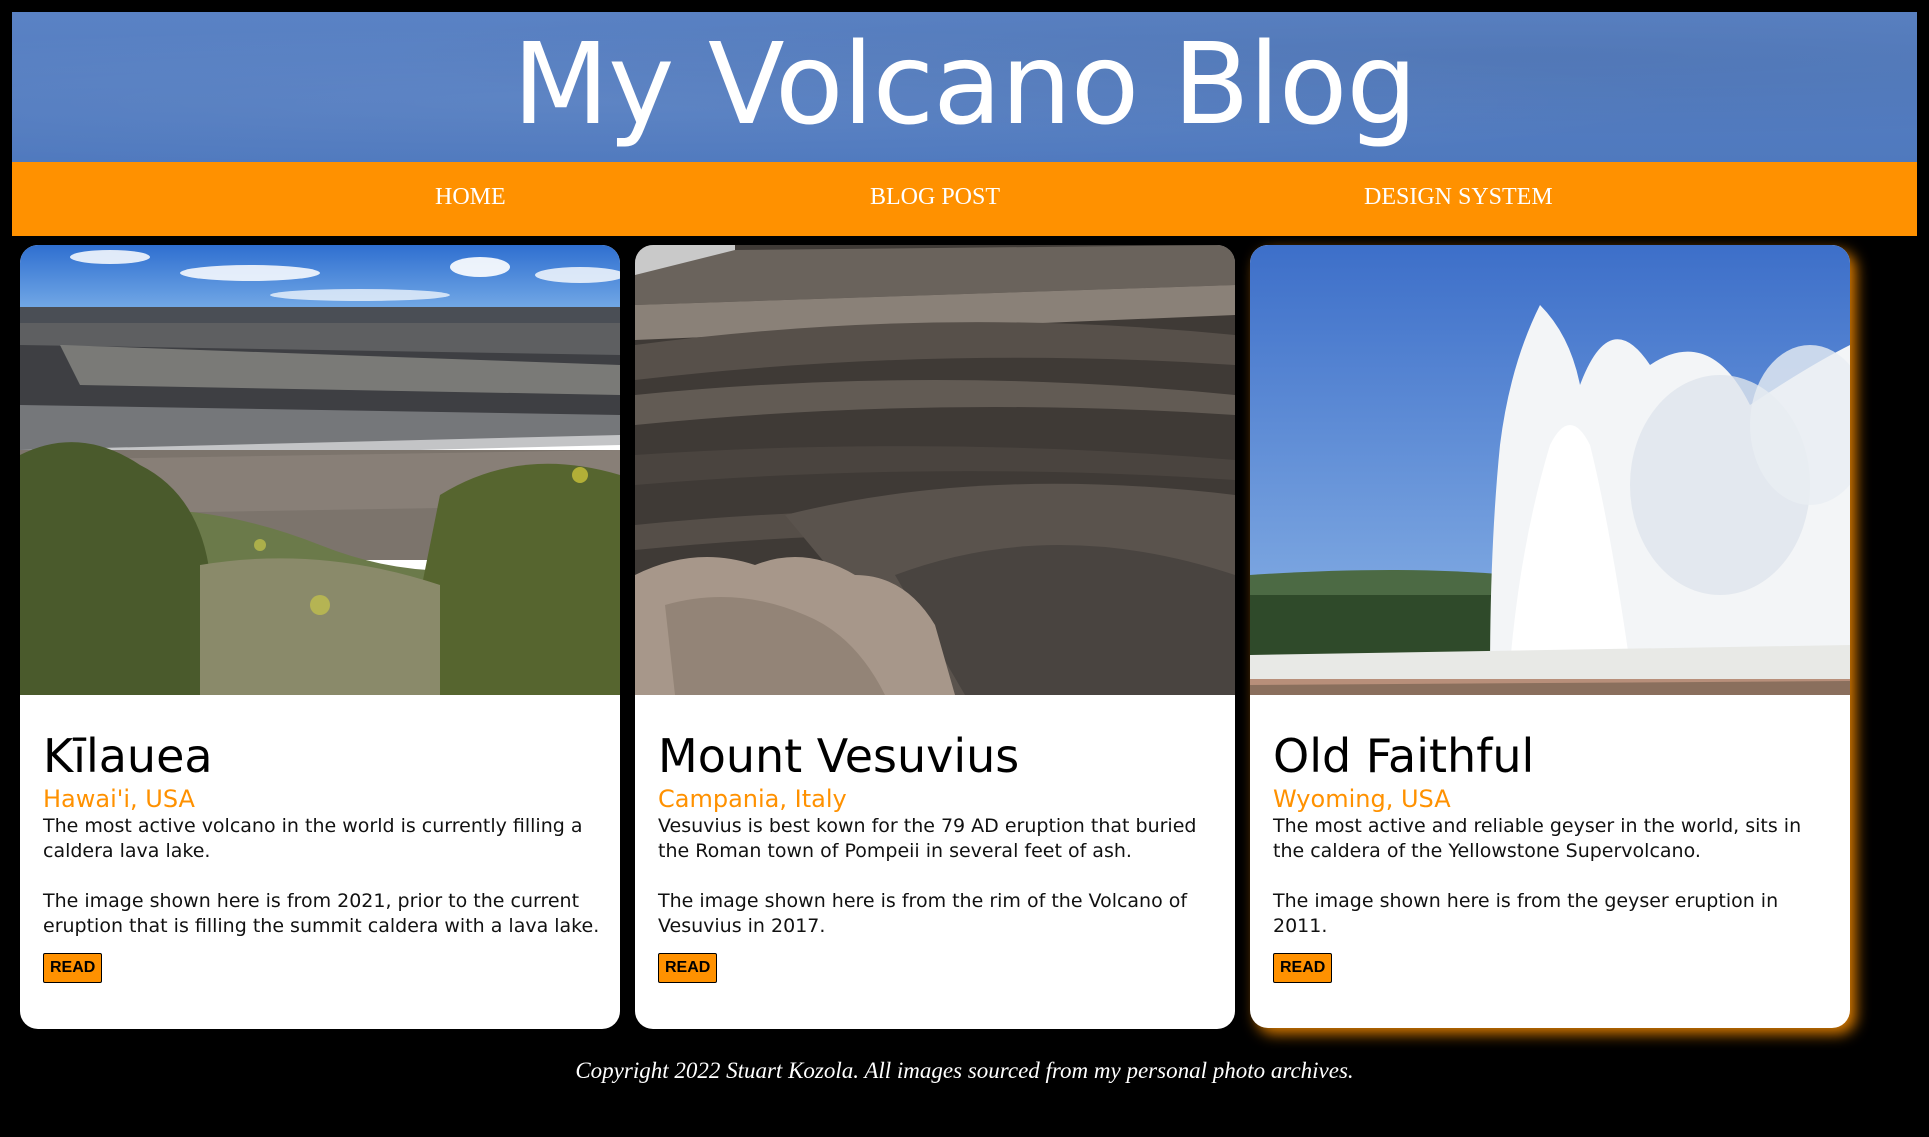  Describe the element at coordinates (935, 470) in the screenshot. I see `vesuvius-photo` at that location.